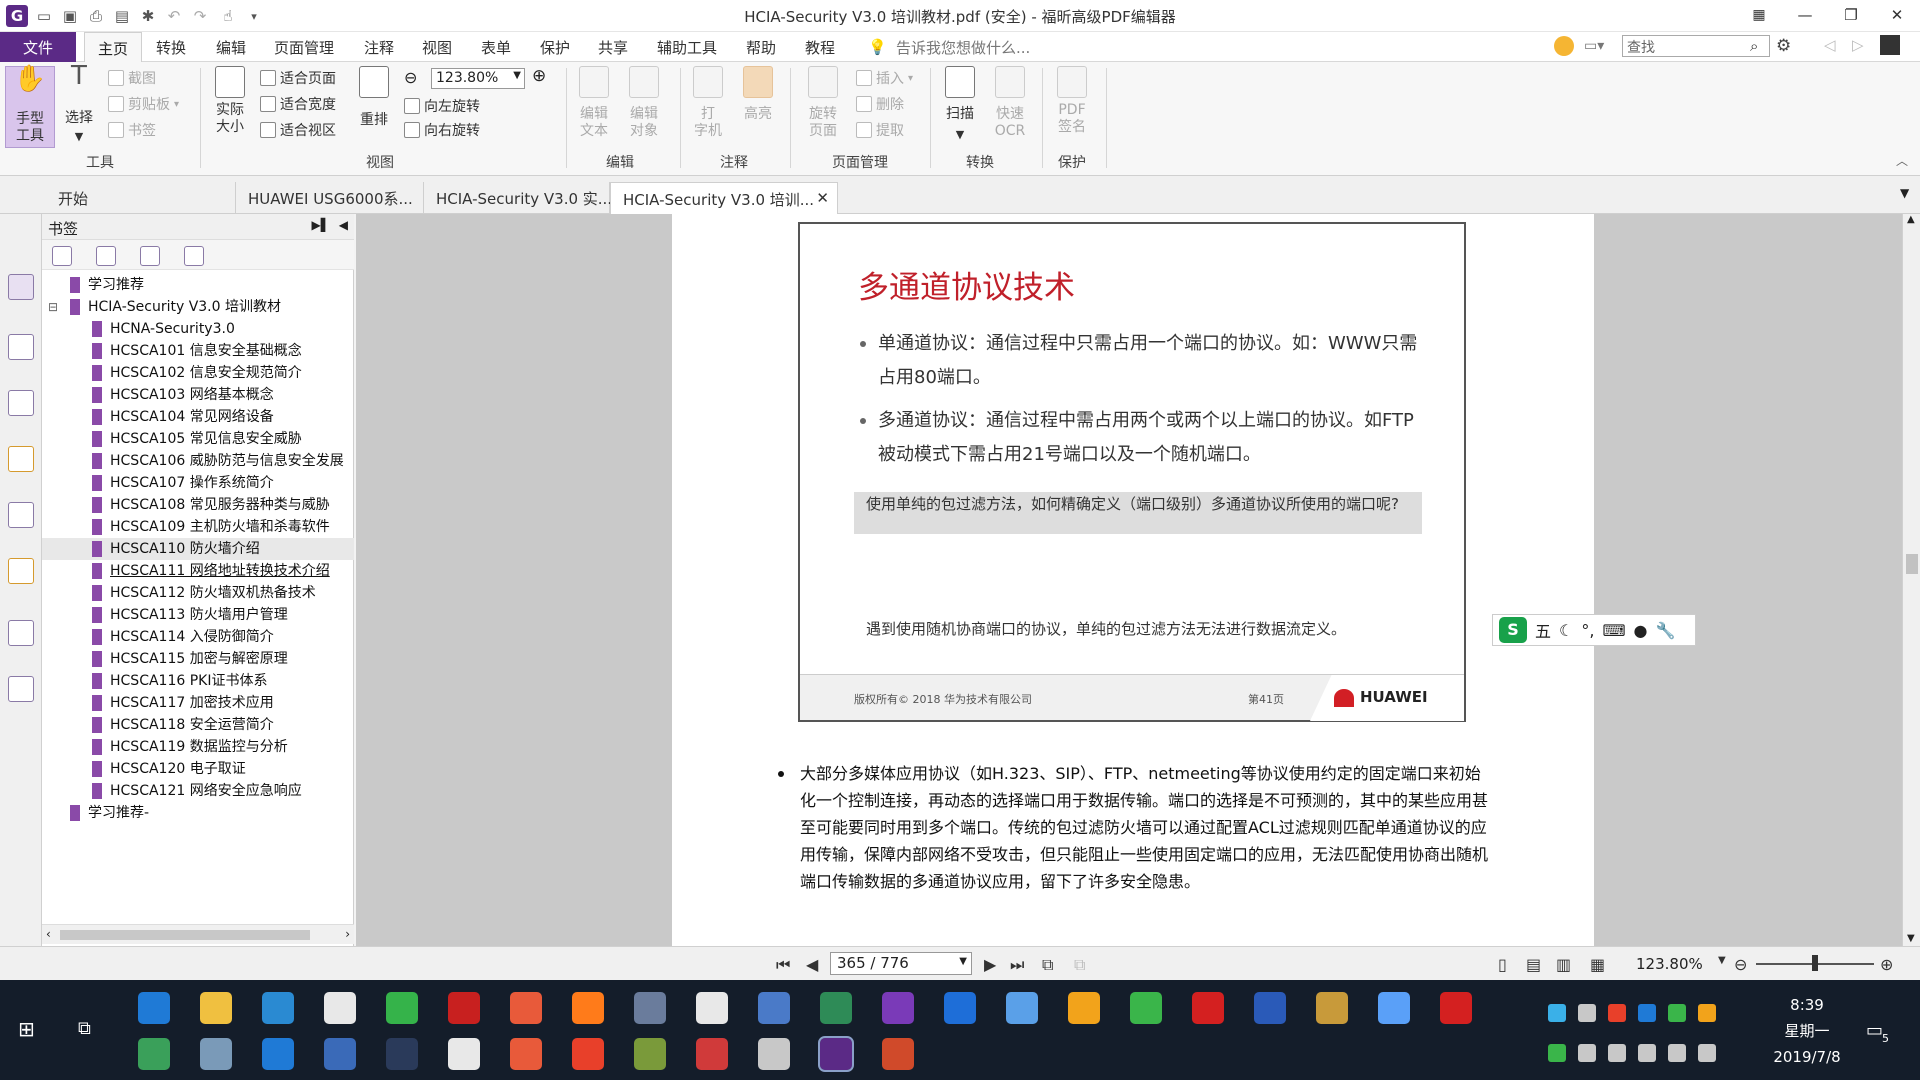  I want to click on edge-browser-icon, so click(154, 1008).